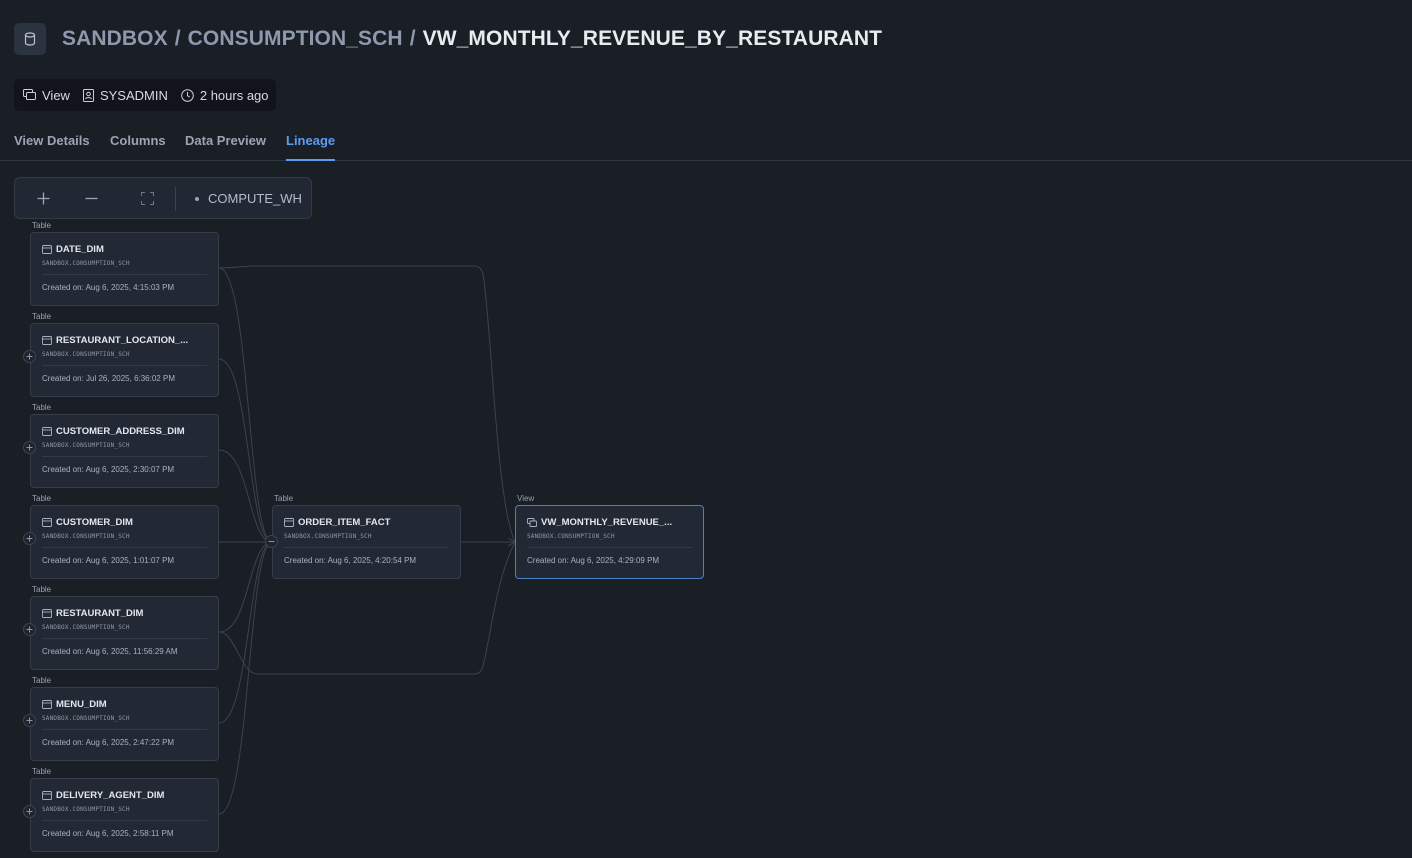  What do you see at coordinates (255, 198) in the screenshot?
I see `warehouse-selector: COMPUTE_WH` at bounding box center [255, 198].